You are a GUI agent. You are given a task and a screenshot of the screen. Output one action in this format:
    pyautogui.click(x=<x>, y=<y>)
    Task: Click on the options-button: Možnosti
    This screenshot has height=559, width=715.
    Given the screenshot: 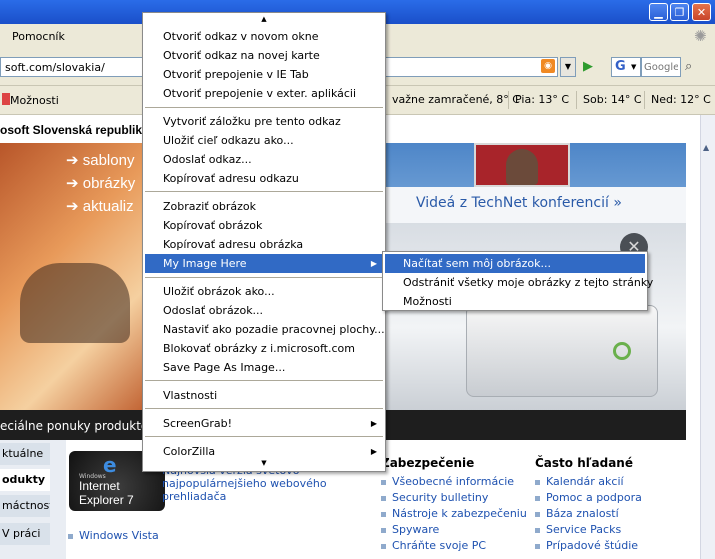 What is the action you would take?
    pyautogui.click(x=34, y=100)
    